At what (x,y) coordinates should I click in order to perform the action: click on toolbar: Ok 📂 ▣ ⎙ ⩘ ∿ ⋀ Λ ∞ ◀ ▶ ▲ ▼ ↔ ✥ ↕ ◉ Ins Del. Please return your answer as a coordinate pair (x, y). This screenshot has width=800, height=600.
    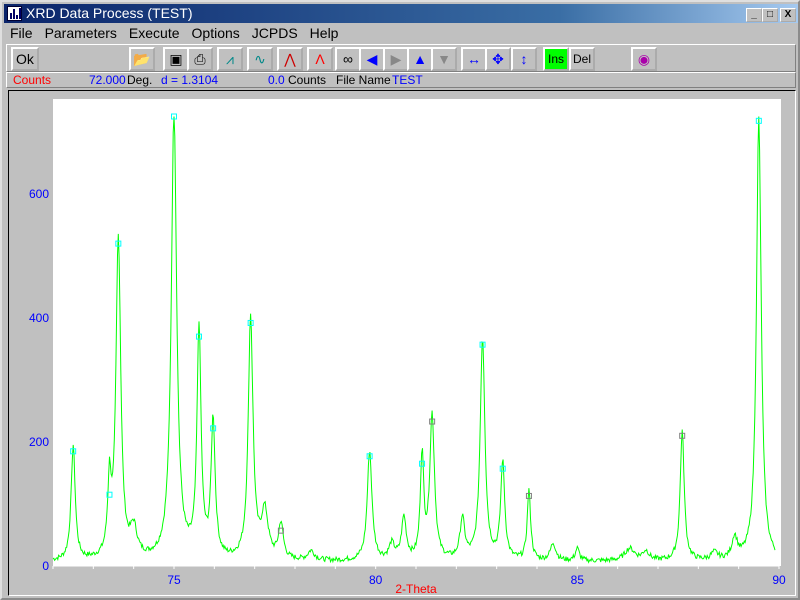
    Looking at the image, I should click on (401, 58).